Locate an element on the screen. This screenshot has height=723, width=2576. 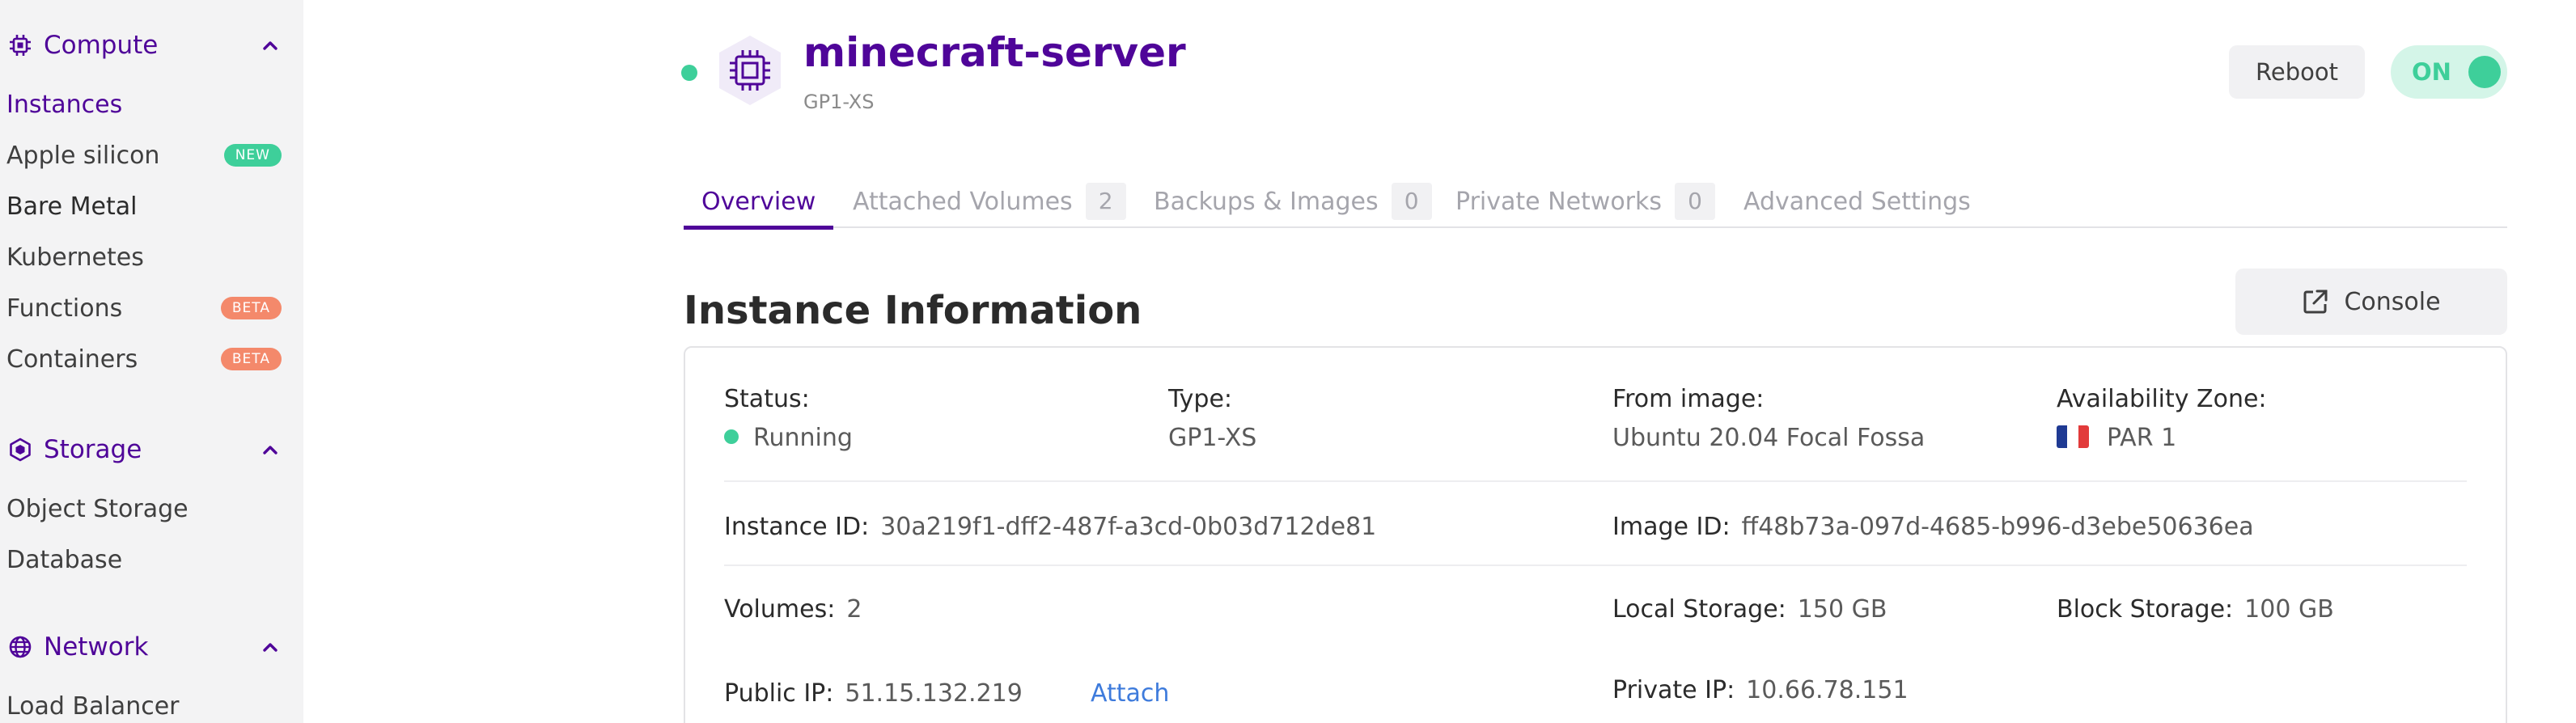
sidebar-item-label: Apple silicon is located at coordinates (83, 155).